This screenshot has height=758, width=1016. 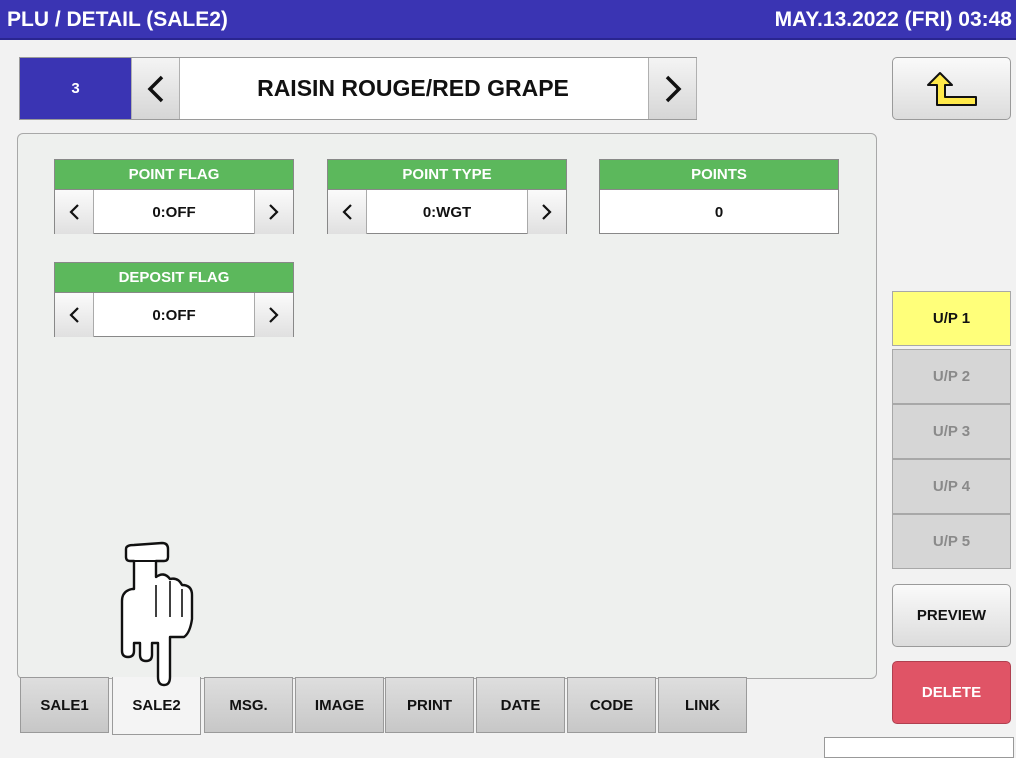 I want to click on unit-price-2-button: U/P 2, so click(x=951, y=376).